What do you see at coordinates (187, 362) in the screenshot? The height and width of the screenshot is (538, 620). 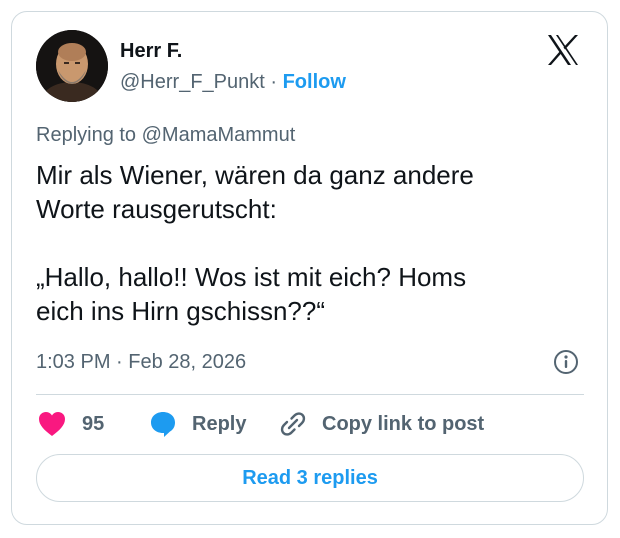 I see `tweet-date: Feb 28, 2026` at bounding box center [187, 362].